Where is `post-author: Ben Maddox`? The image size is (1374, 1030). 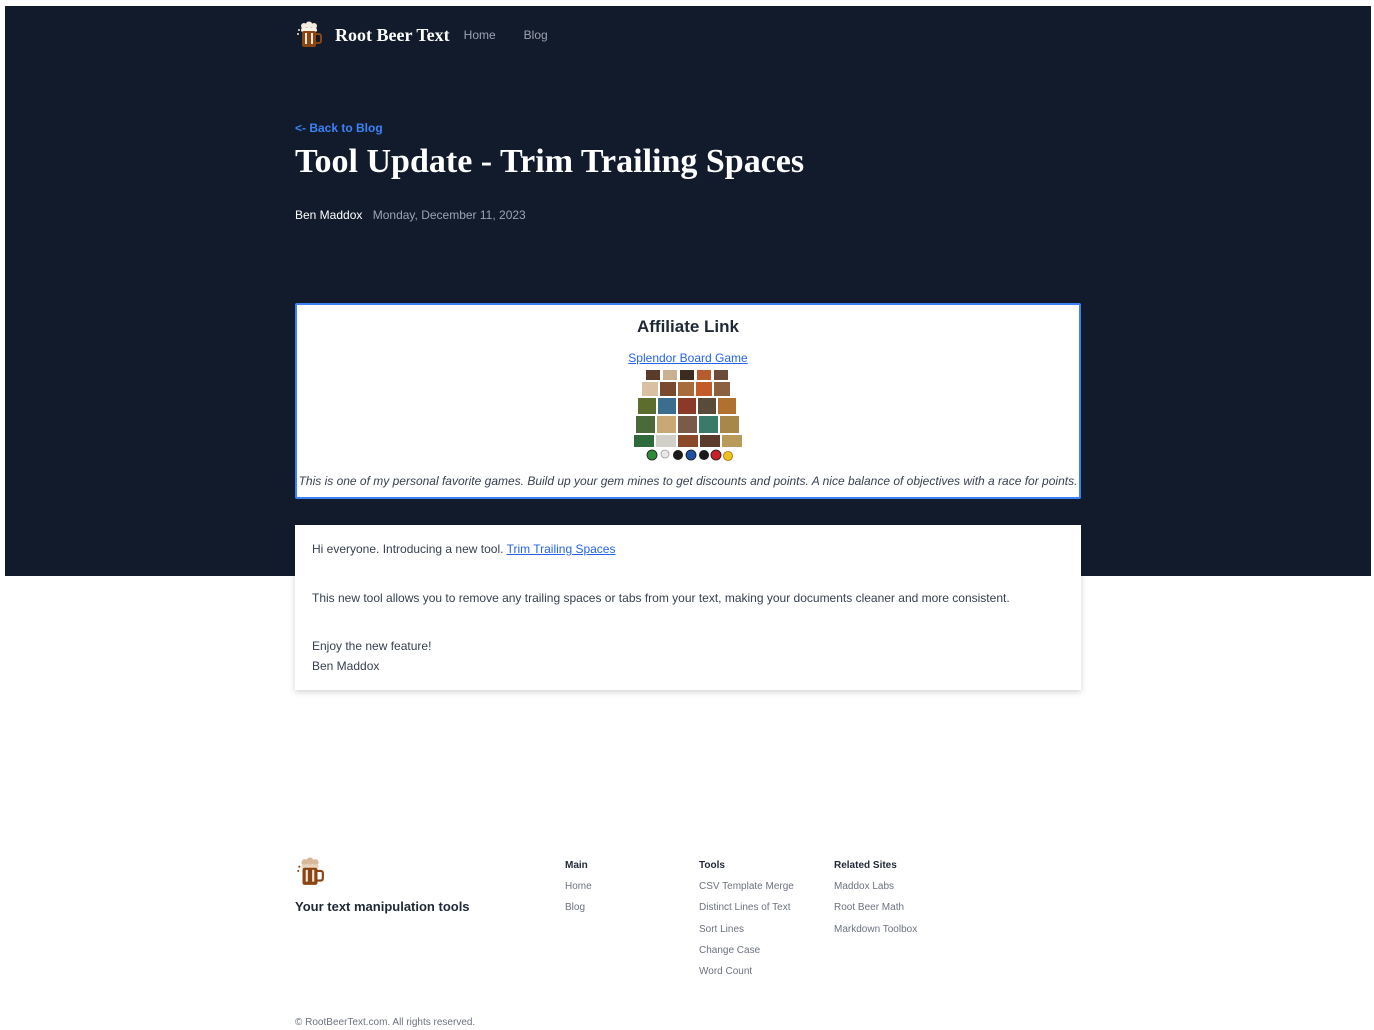 post-author: Ben Maddox is located at coordinates (329, 215).